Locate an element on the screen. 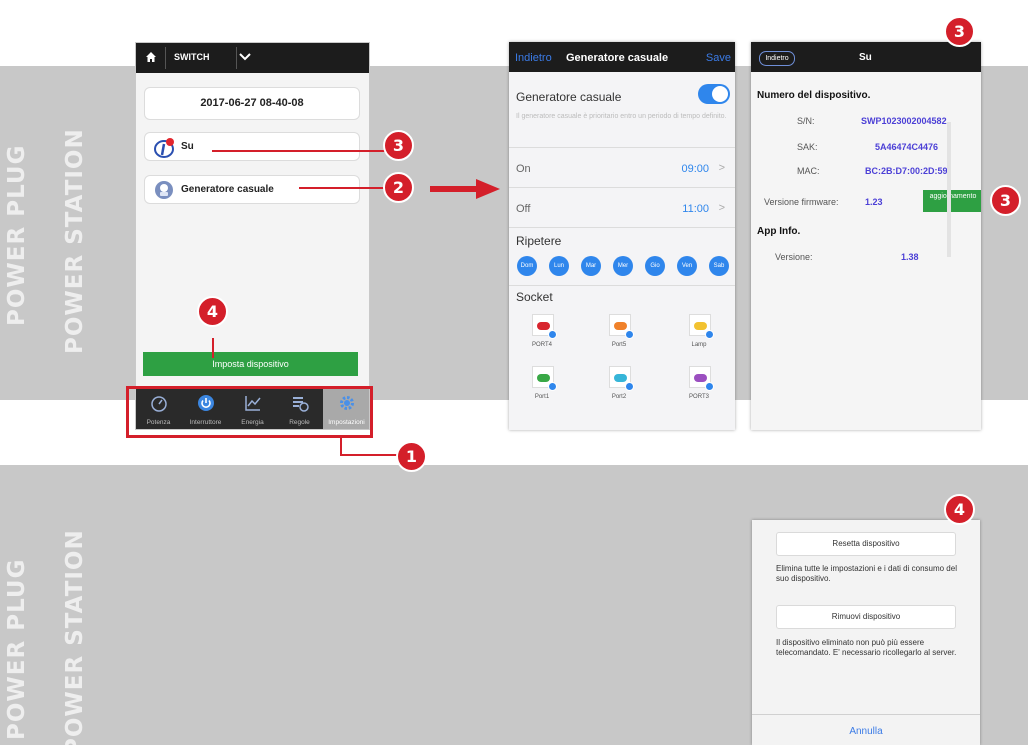 Image resolution: width=1028 pixels, height=745 pixels. socket-name: Port2 is located at coordinates (619, 397).